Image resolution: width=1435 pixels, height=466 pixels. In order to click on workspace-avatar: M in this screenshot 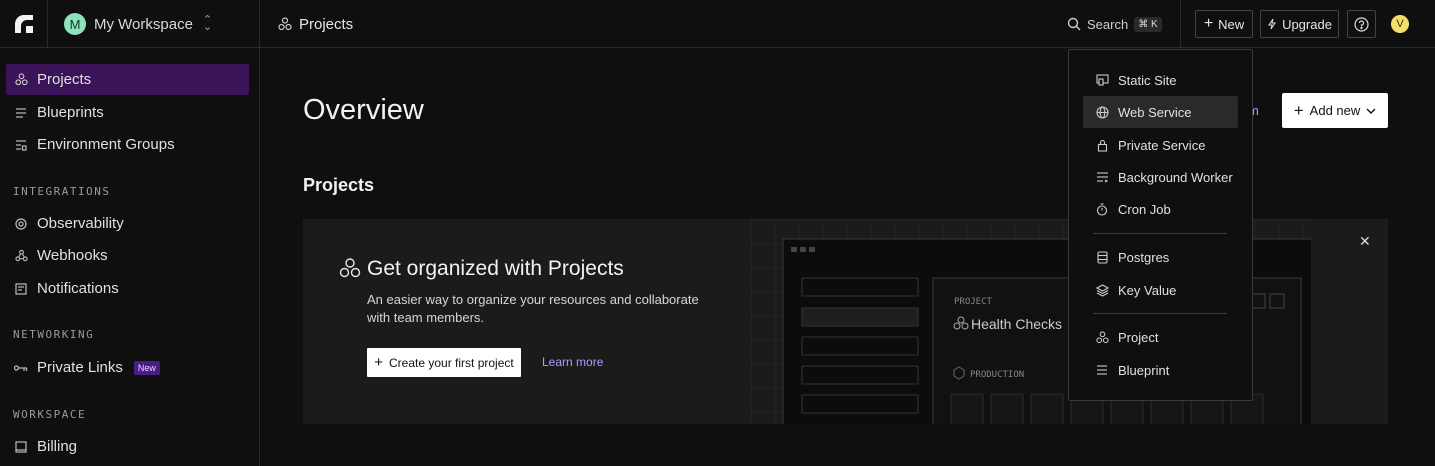, I will do `click(75, 24)`.